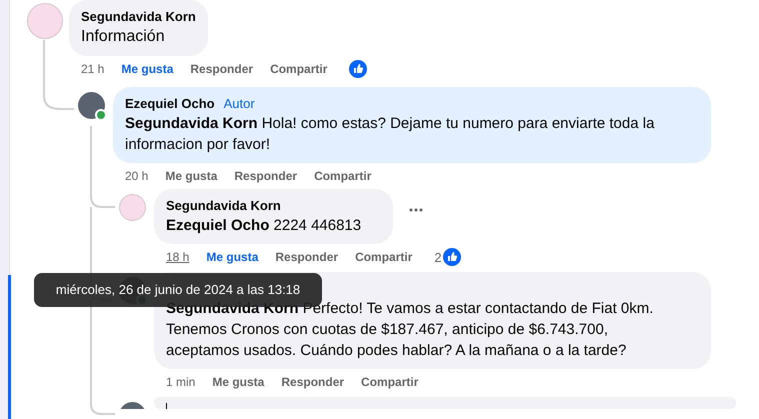 Image resolution: width=759 pixels, height=419 pixels. What do you see at coordinates (445, 403) in the screenshot?
I see `reply-input-field` at bounding box center [445, 403].